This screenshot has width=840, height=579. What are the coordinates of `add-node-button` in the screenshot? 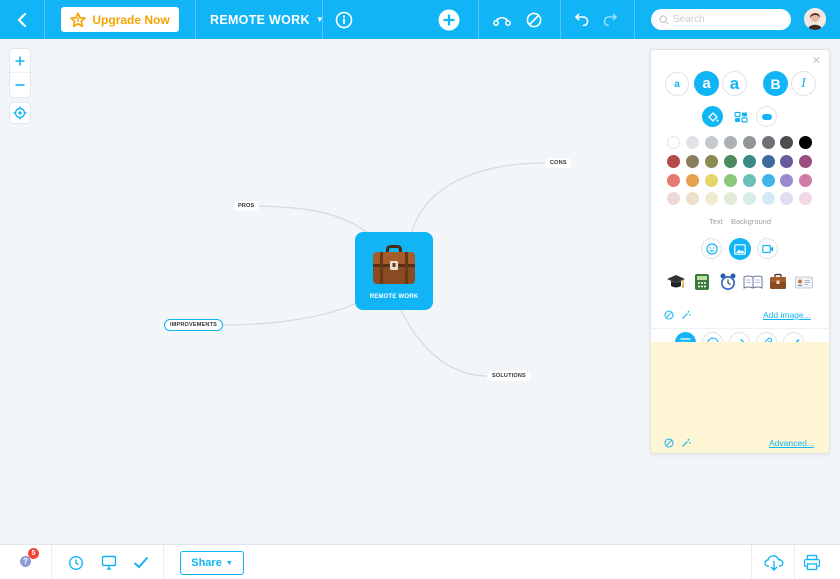 It's located at (449, 19).